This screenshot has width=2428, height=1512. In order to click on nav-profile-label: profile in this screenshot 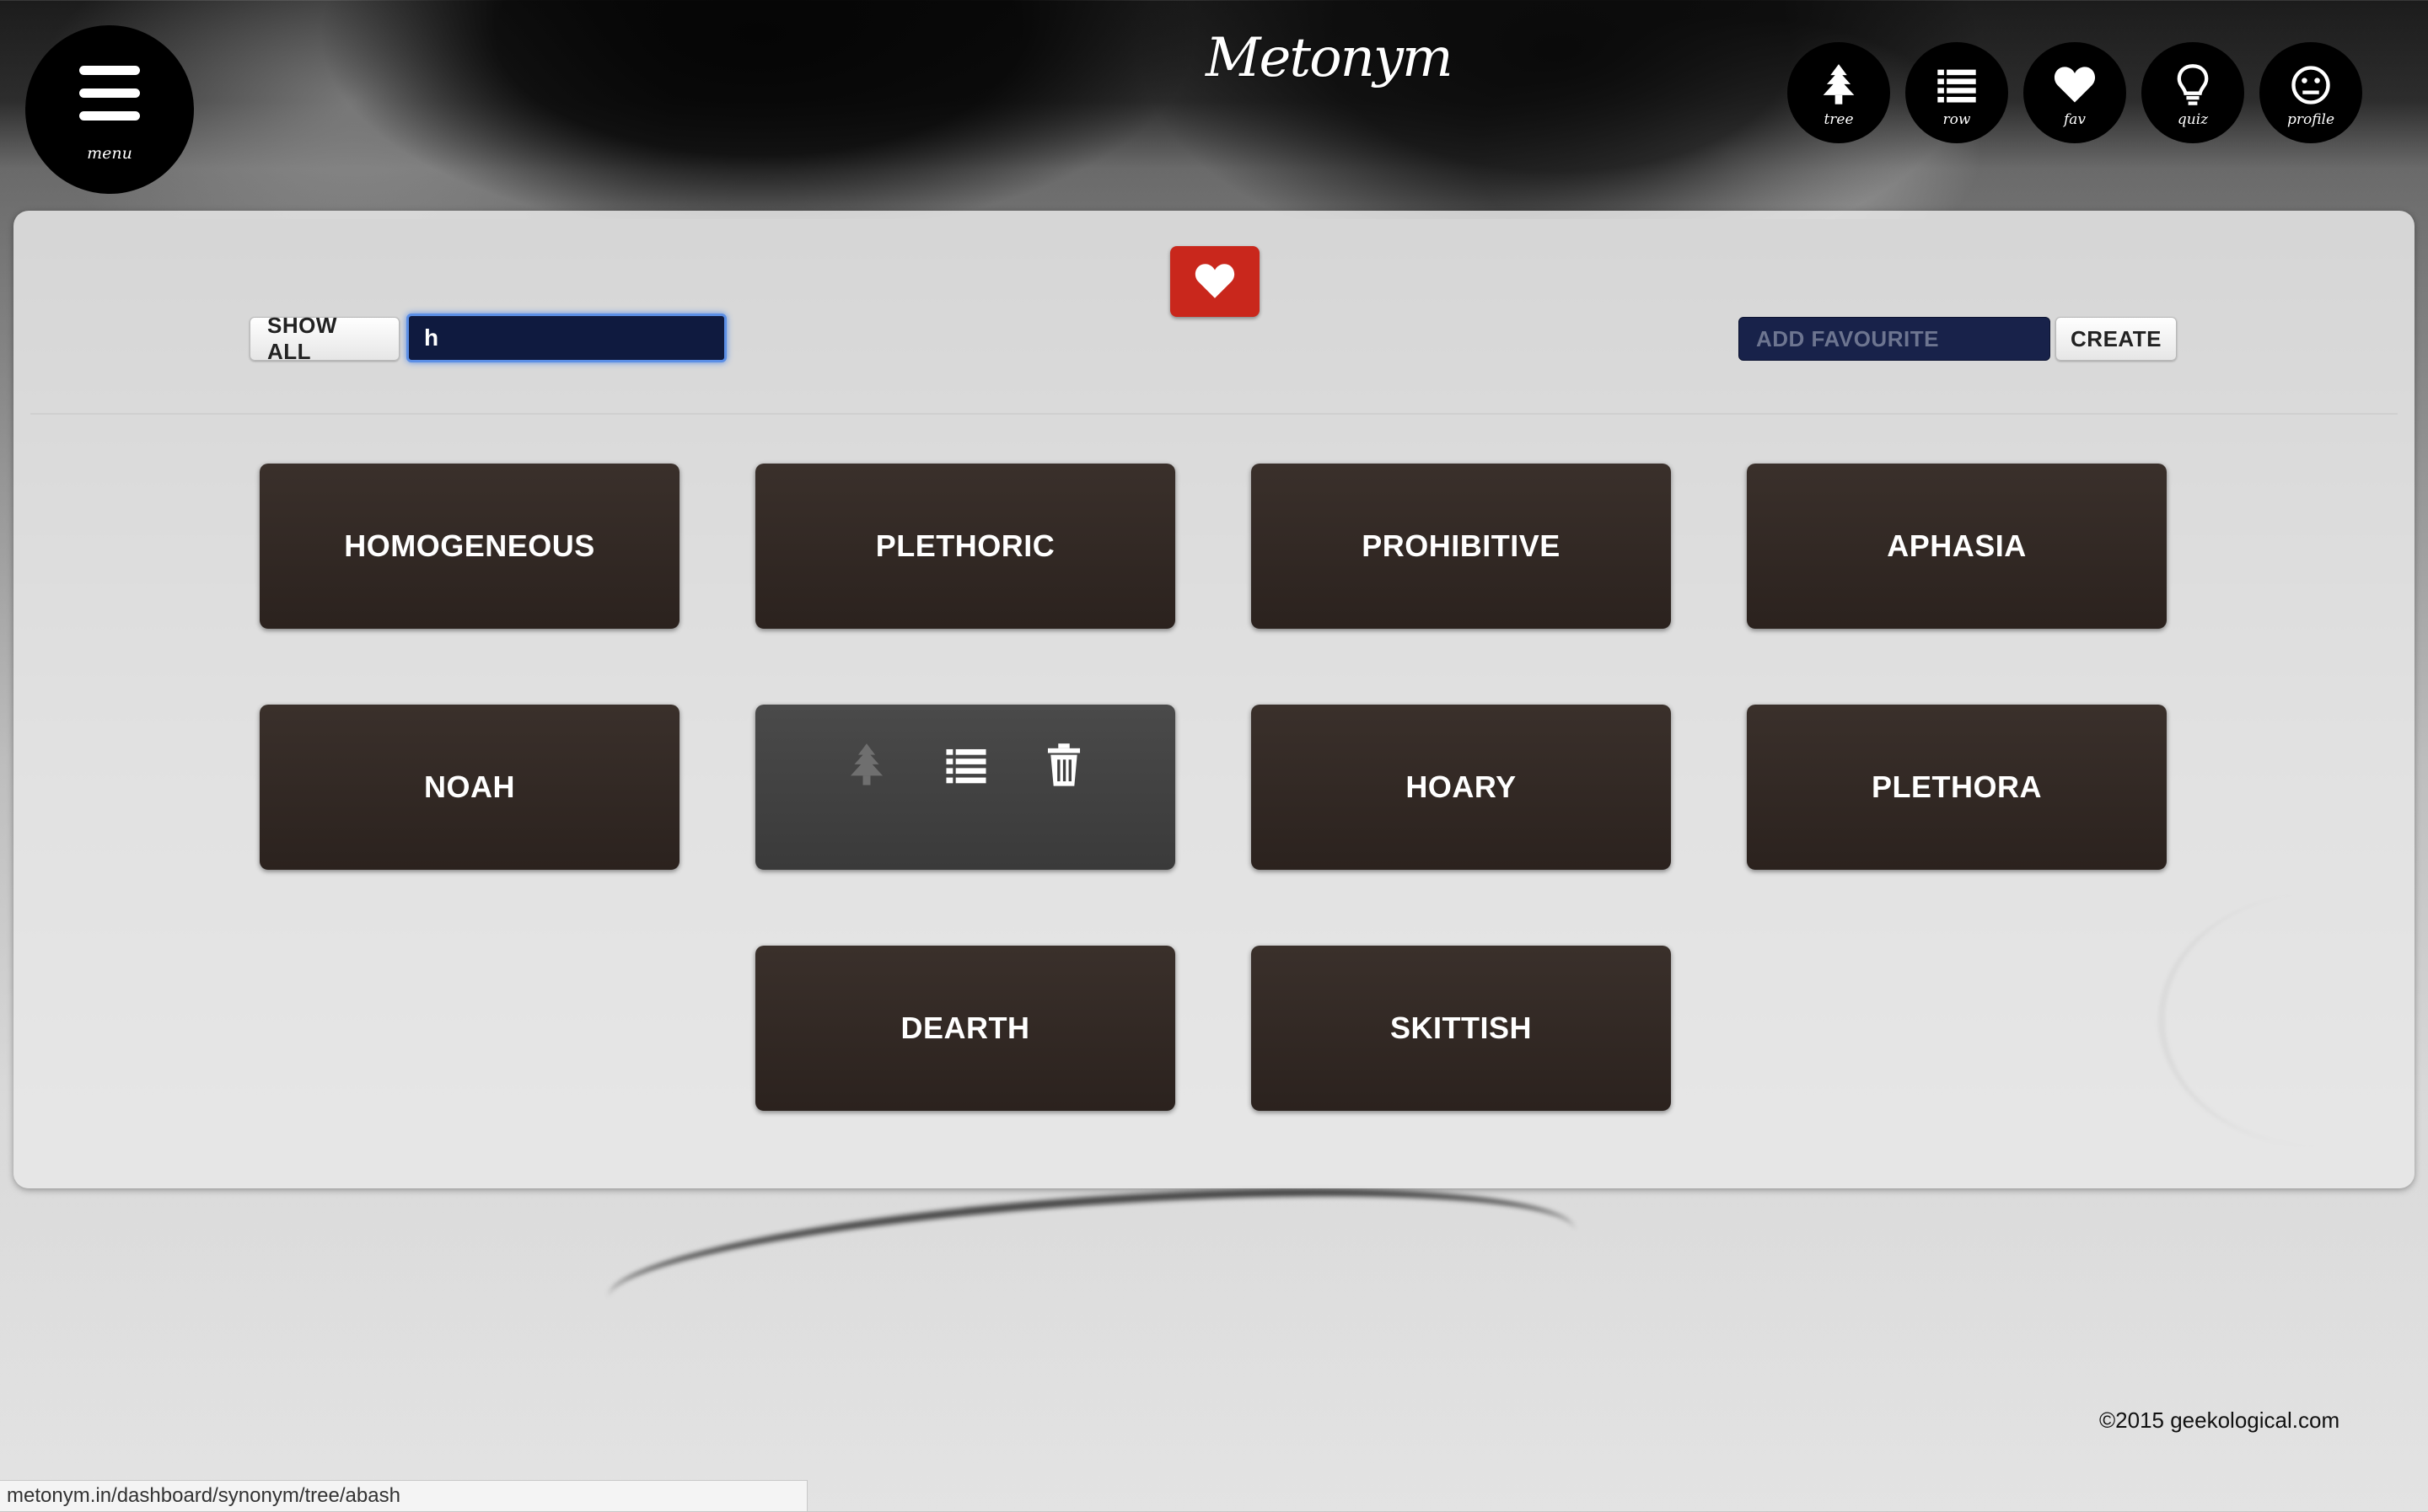, I will do `click(2310, 119)`.